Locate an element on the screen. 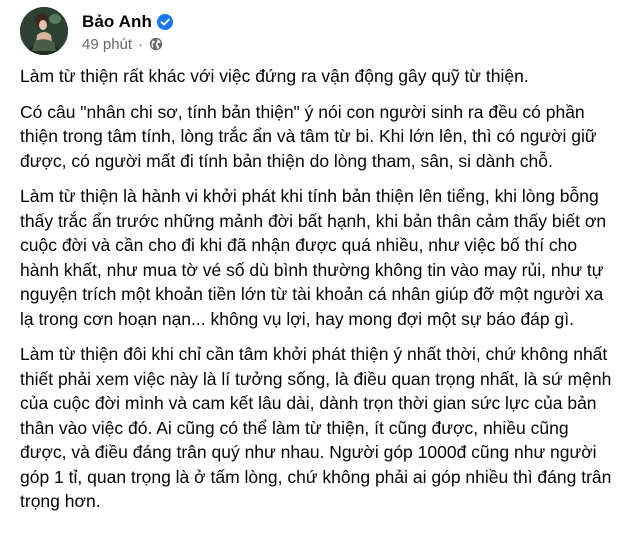 This screenshot has width=620, height=548. author-line: Bảo Anh is located at coordinates (127, 22).